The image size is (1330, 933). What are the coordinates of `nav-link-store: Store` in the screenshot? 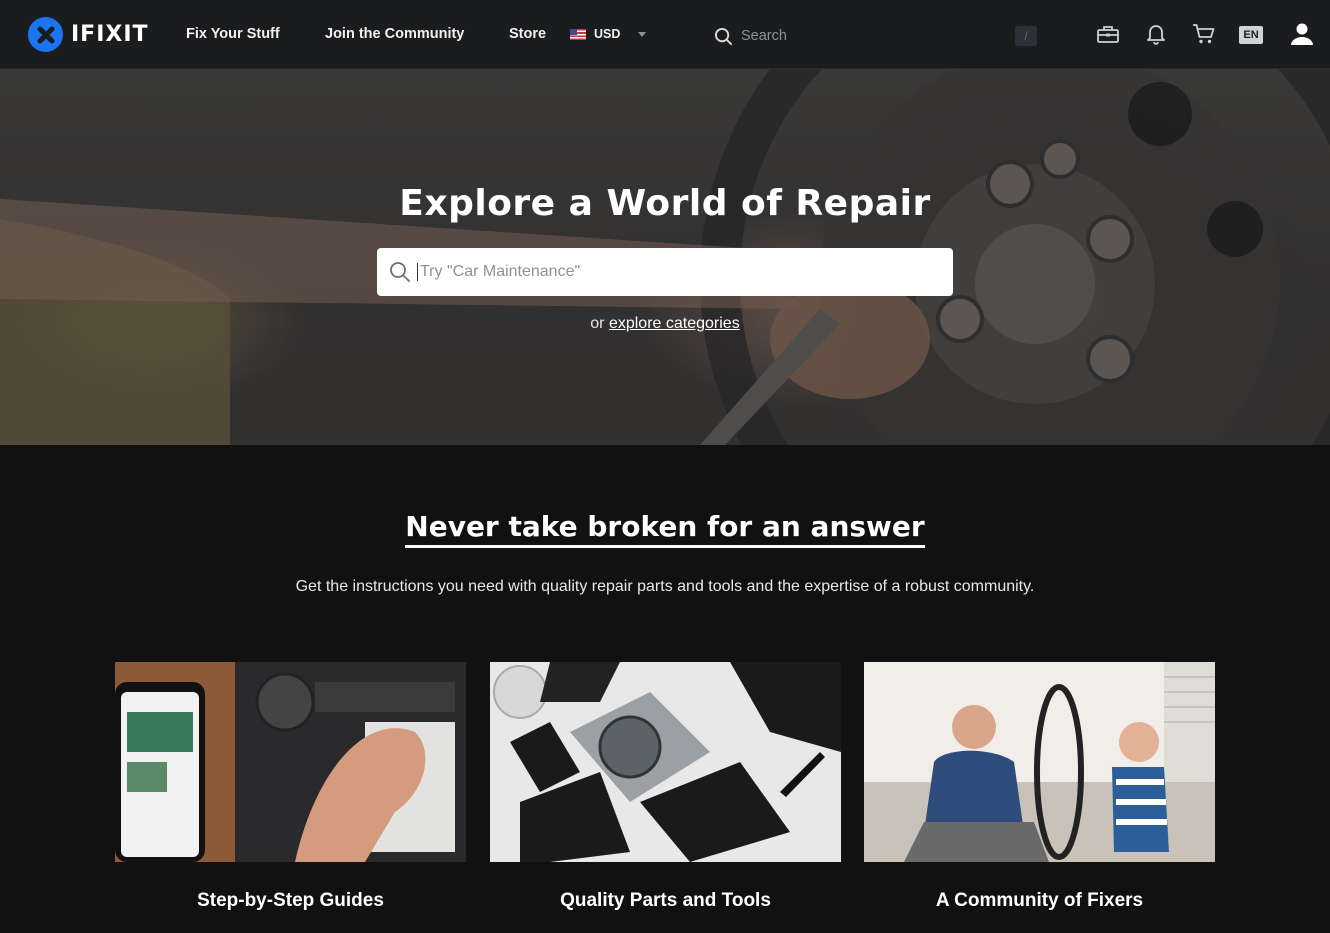 It's located at (527, 34).